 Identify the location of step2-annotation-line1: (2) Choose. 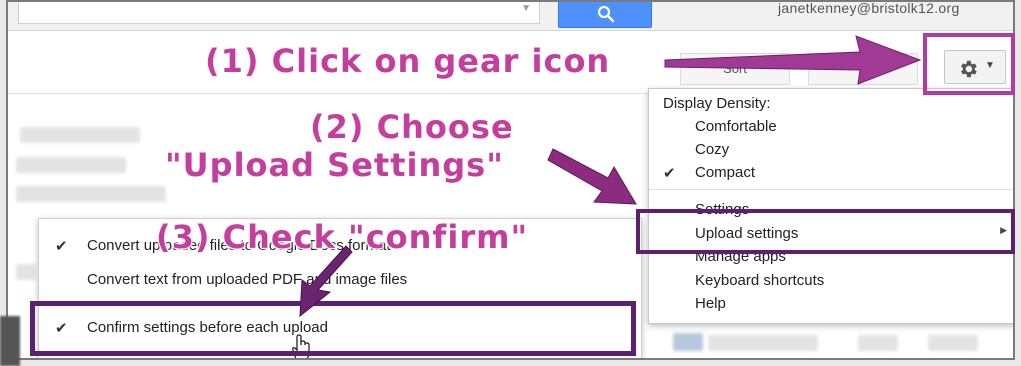
(411, 127).